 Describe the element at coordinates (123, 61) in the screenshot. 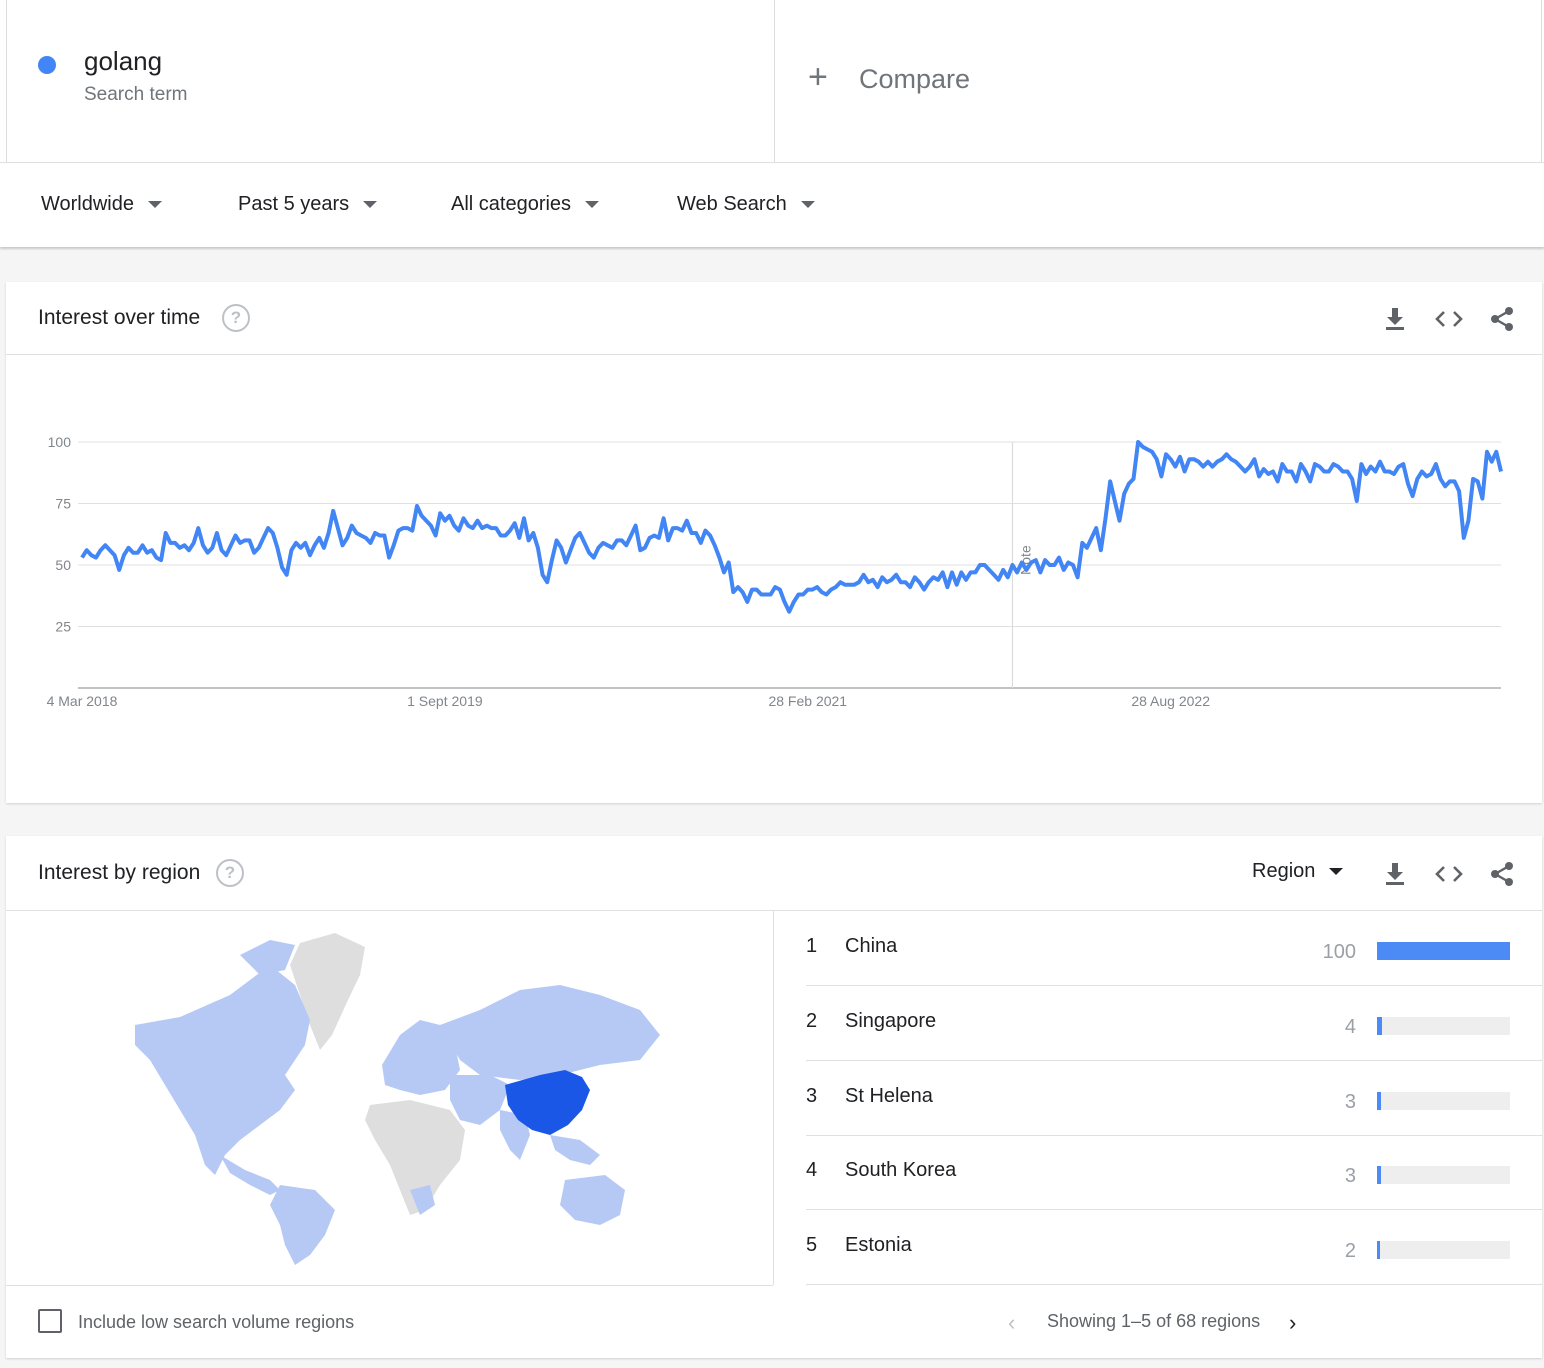

I see `term-name: golang` at that location.